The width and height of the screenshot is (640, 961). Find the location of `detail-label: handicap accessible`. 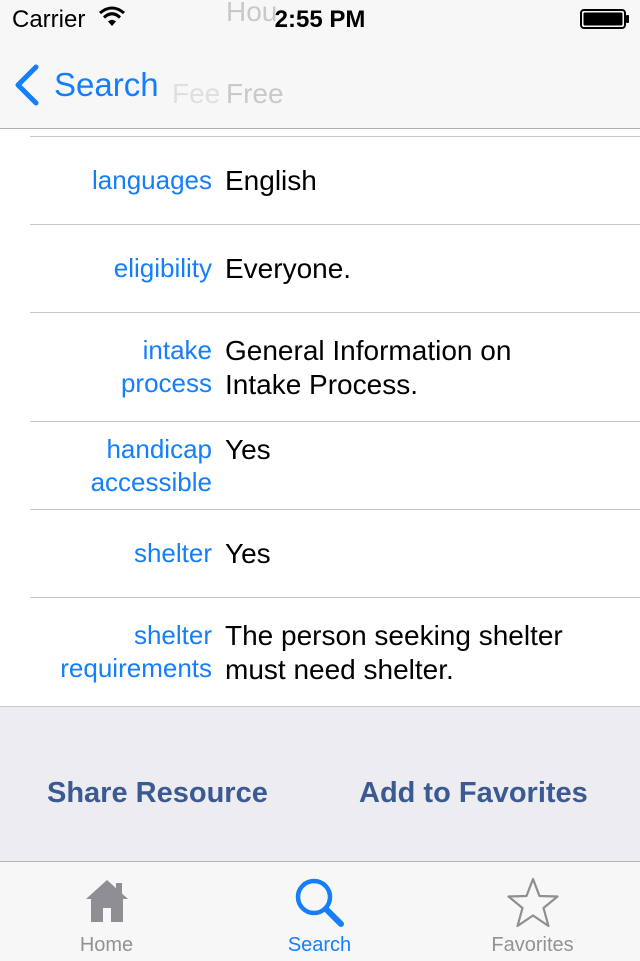

detail-label: handicap accessible is located at coordinates (151, 465).